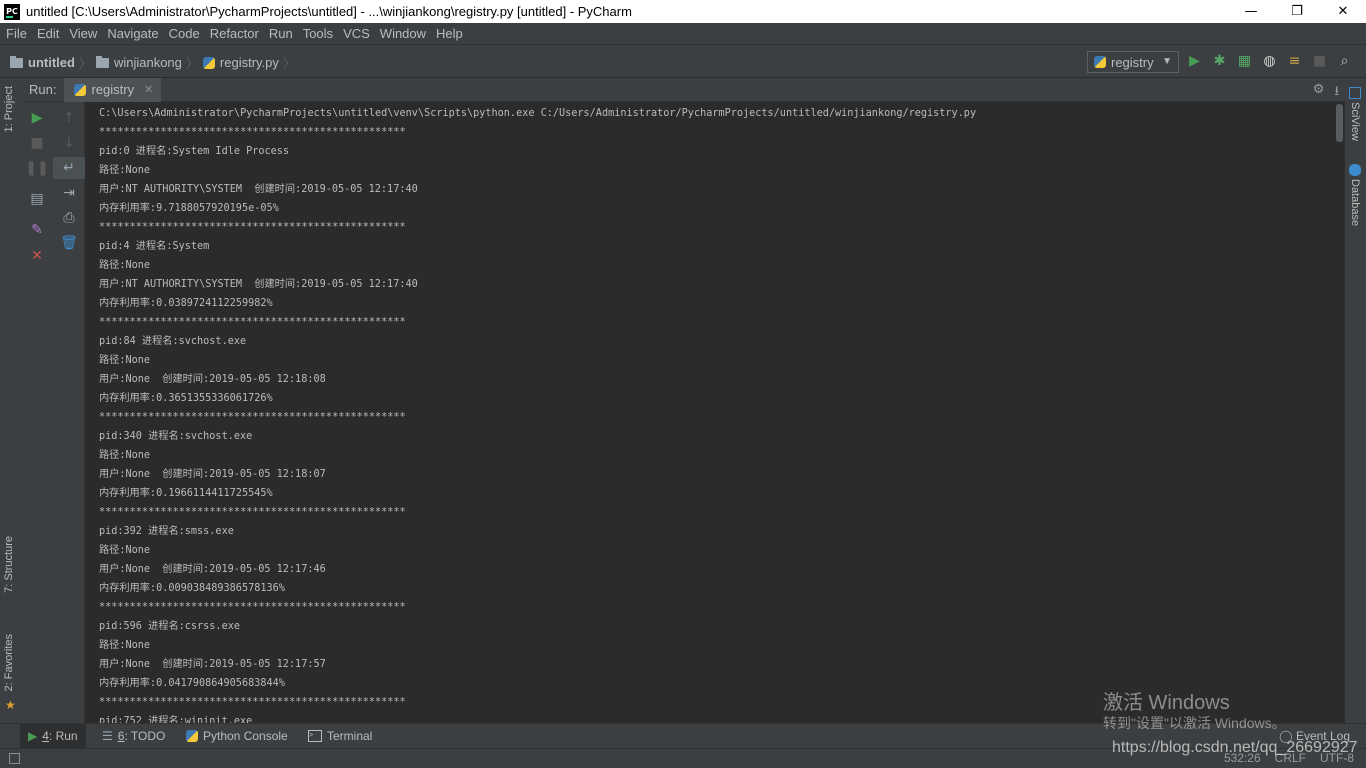 Image resolution: width=1366 pixels, height=768 pixels. What do you see at coordinates (37, 168) in the screenshot?
I see `pause-icon: ❚❚` at bounding box center [37, 168].